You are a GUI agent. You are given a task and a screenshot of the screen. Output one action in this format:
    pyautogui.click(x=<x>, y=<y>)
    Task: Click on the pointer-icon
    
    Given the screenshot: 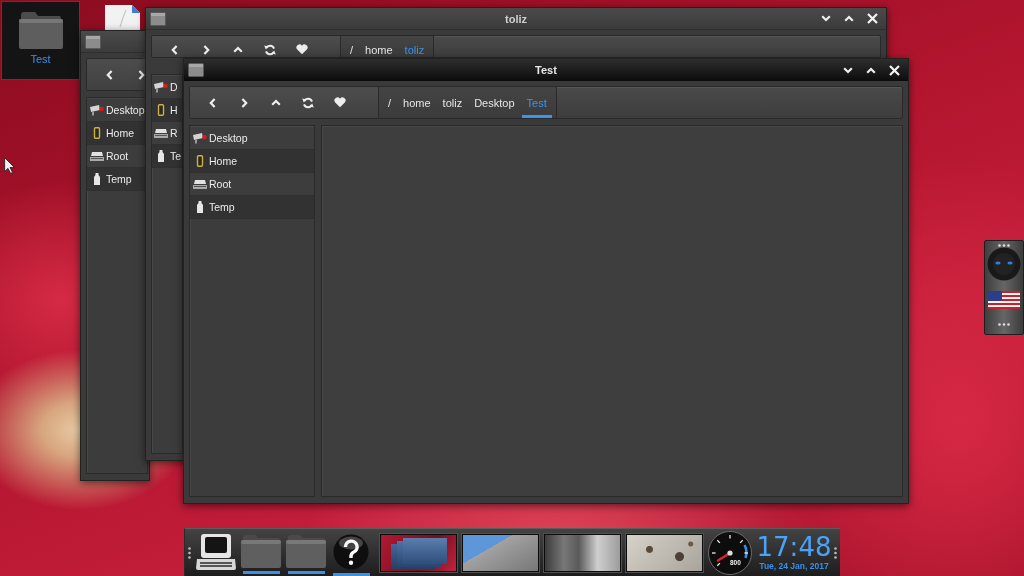 What is the action you would take?
    pyautogui.click(x=9, y=165)
    